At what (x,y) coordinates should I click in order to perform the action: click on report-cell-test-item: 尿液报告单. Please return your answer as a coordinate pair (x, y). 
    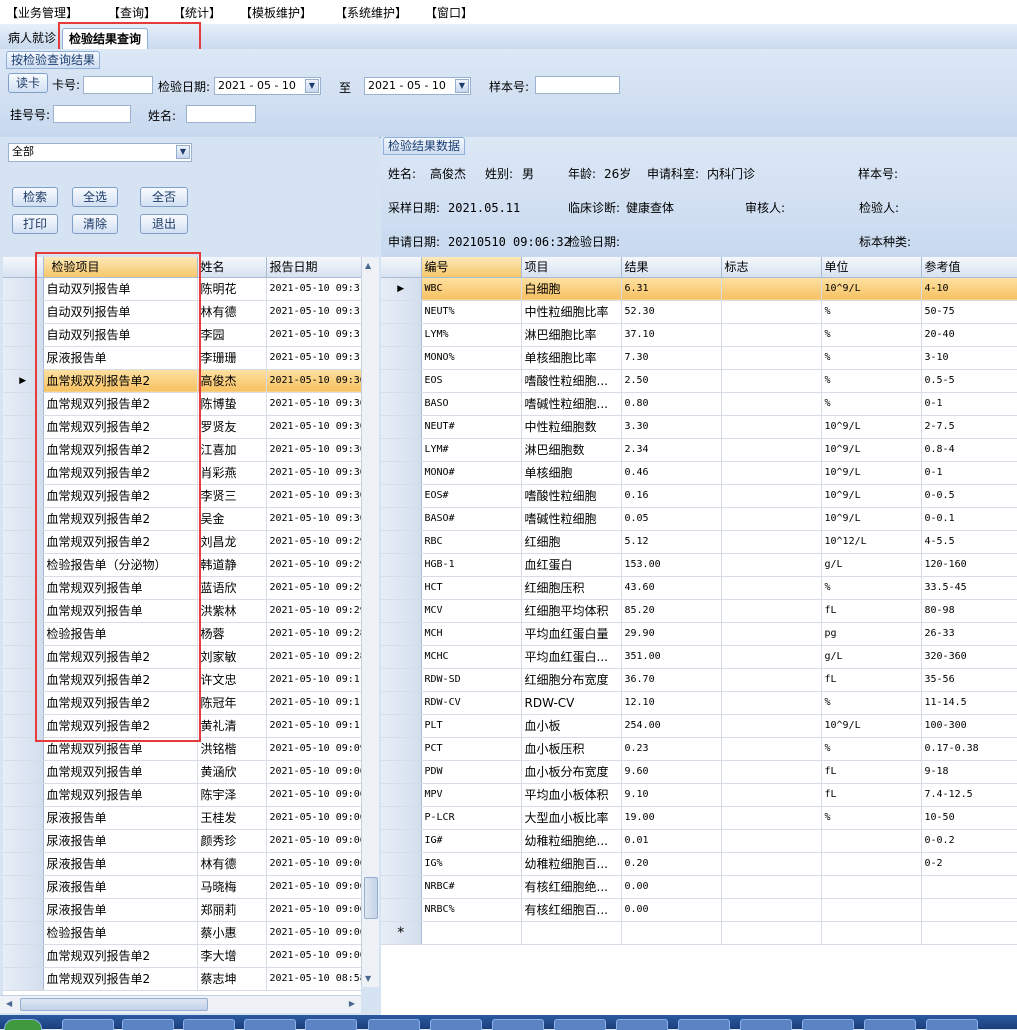
    Looking at the image, I should click on (120, 358).